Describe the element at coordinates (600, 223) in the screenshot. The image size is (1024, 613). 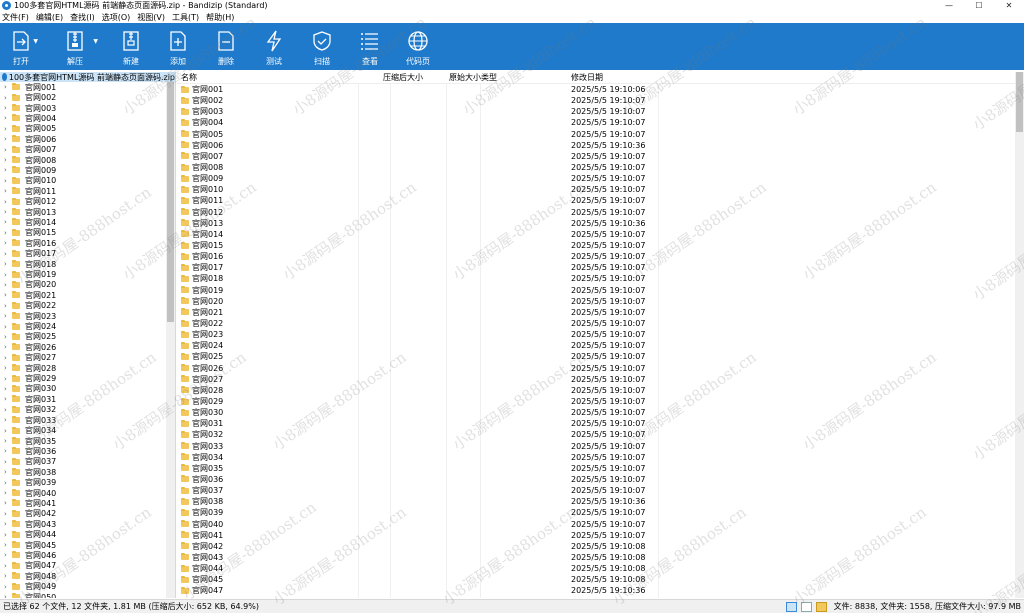
I see `table-row: 官网013 2025/5/5 19:10:36` at that location.